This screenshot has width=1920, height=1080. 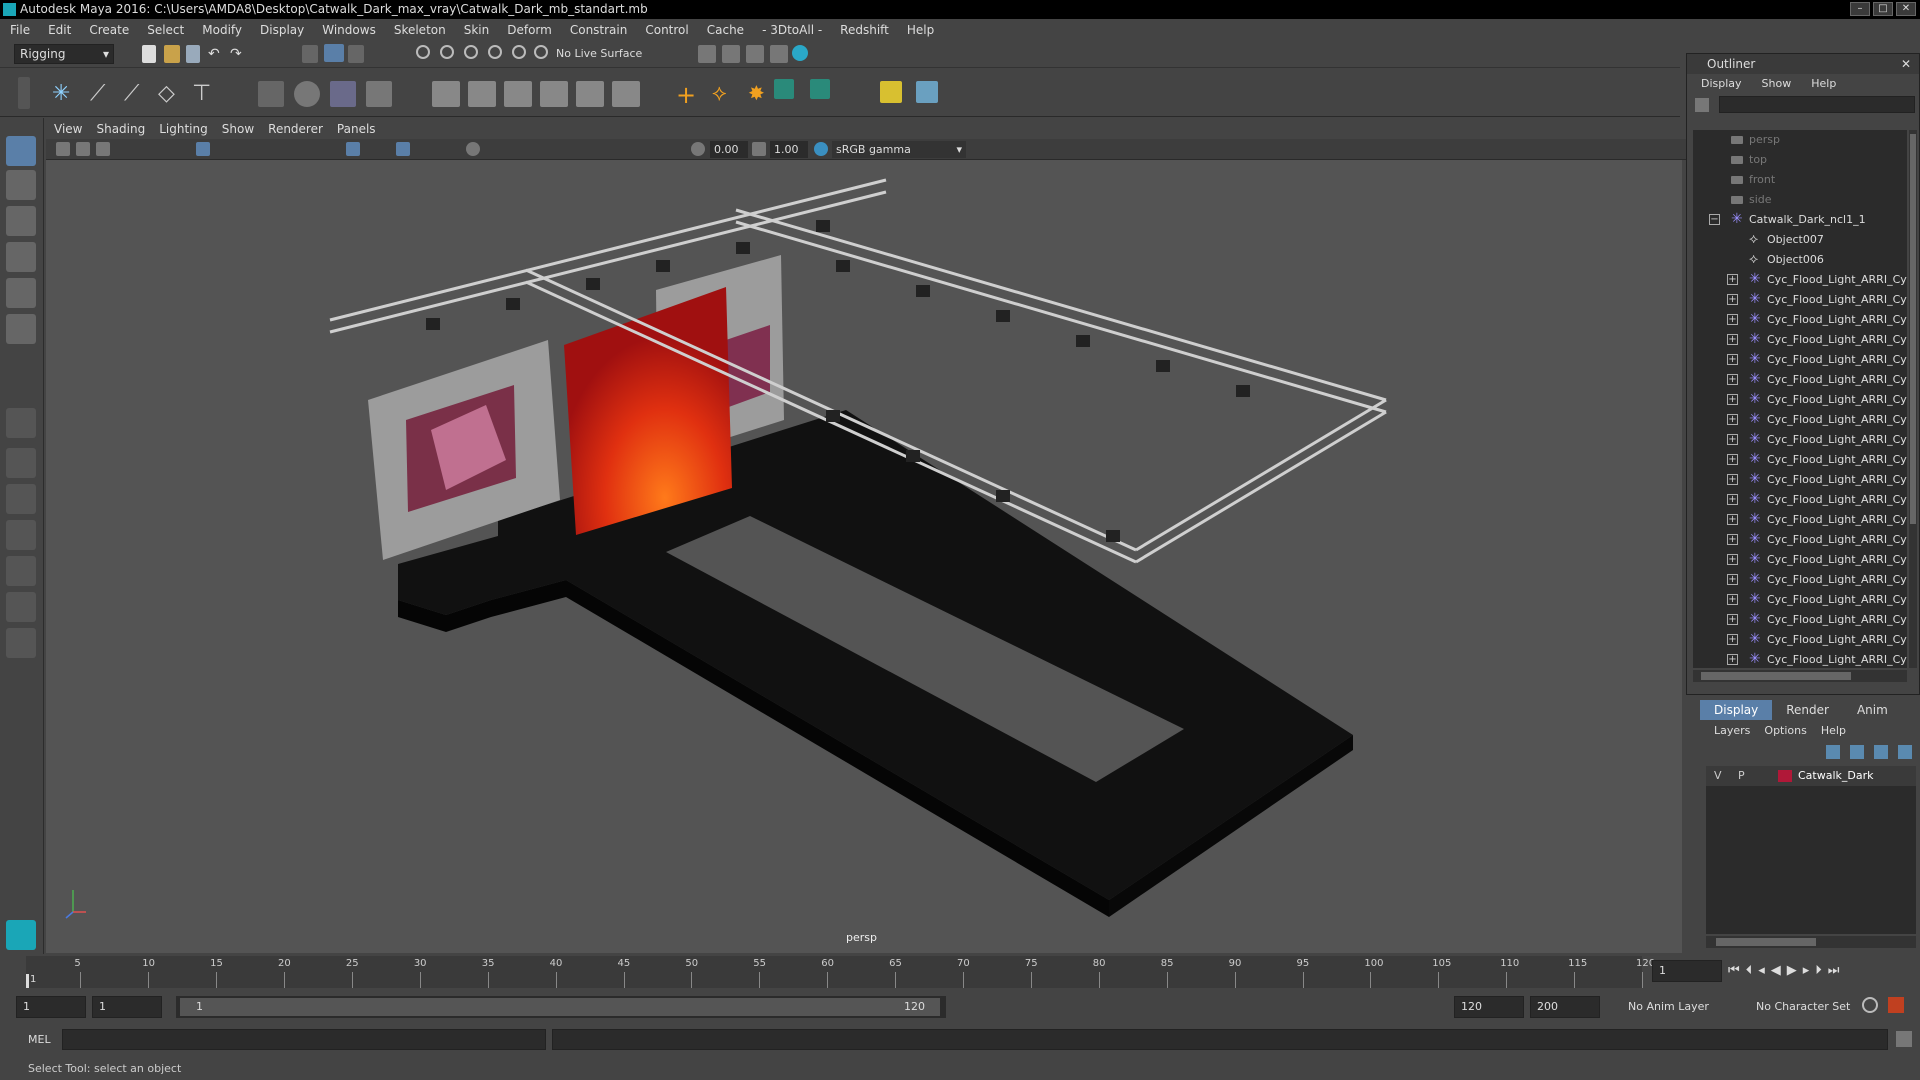 I want to click on playback-end-field: 120, so click(x=1489, y=1007).